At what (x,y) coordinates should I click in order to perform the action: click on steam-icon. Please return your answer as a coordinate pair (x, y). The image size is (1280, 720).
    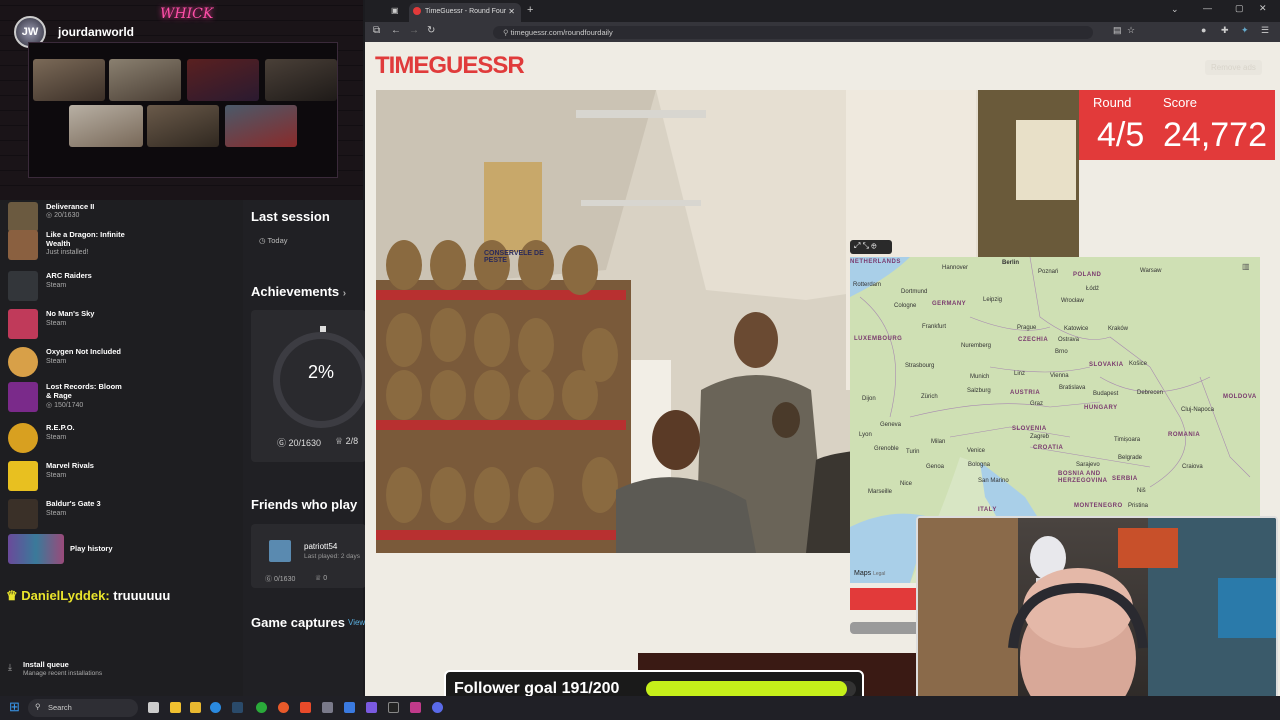
    Looking at the image, I should click on (237, 707).